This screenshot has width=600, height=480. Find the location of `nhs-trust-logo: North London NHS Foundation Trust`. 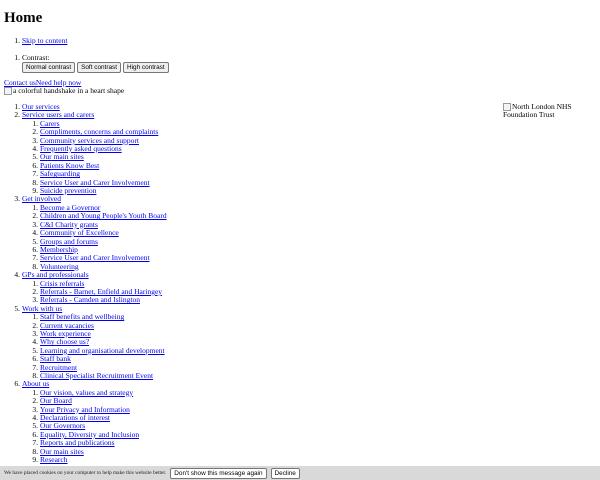

nhs-trust-logo: North London NHS Foundation Trust is located at coordinates (549, 111).